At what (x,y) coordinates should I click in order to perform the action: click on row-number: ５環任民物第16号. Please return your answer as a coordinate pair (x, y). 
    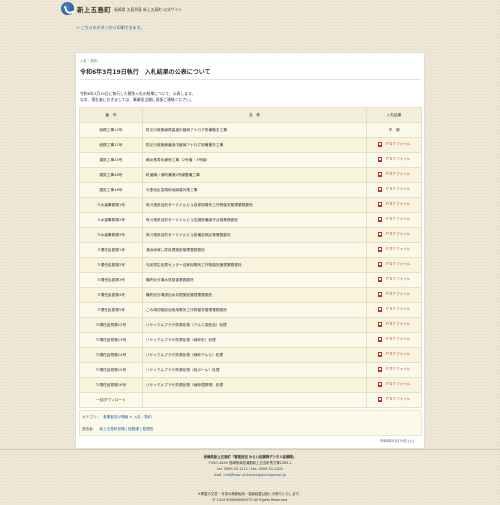
    Looking at the image, I should click on (111, 385).